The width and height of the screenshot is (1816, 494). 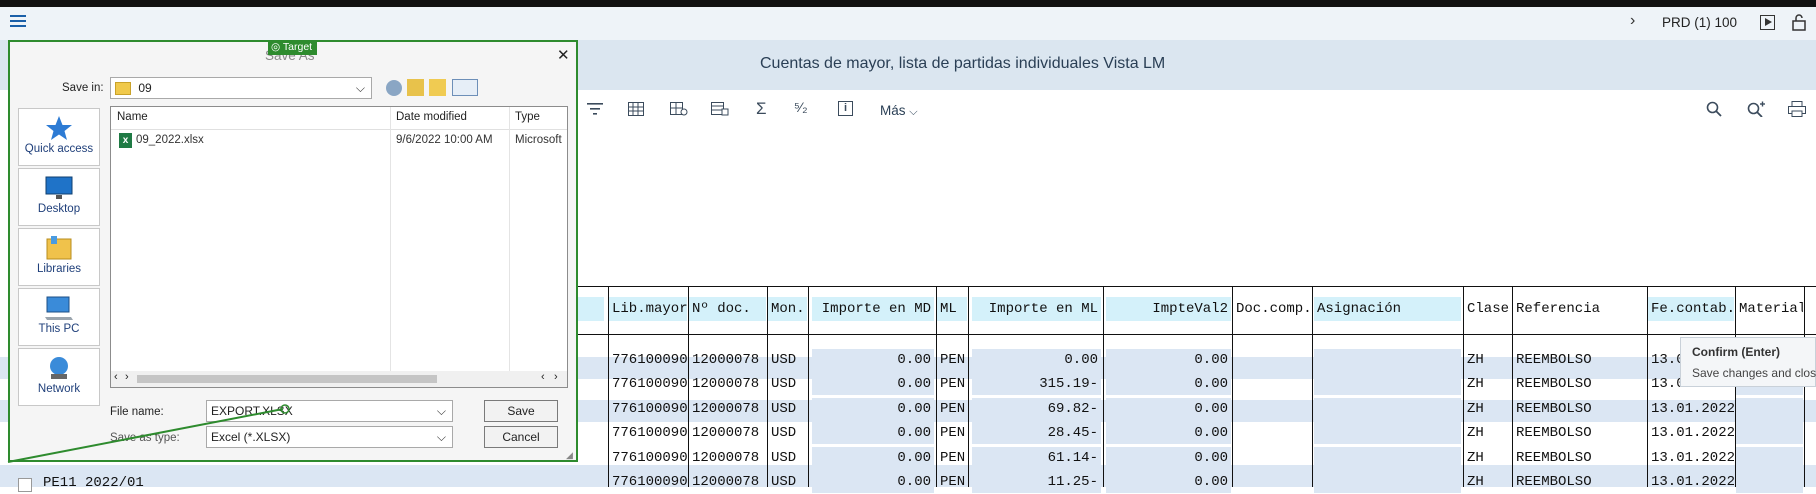 What do you see at coordinates (1579, 309) in the screenshot?
I see `col-header-referencia: Referencia` at bounding box center [1579, 309].